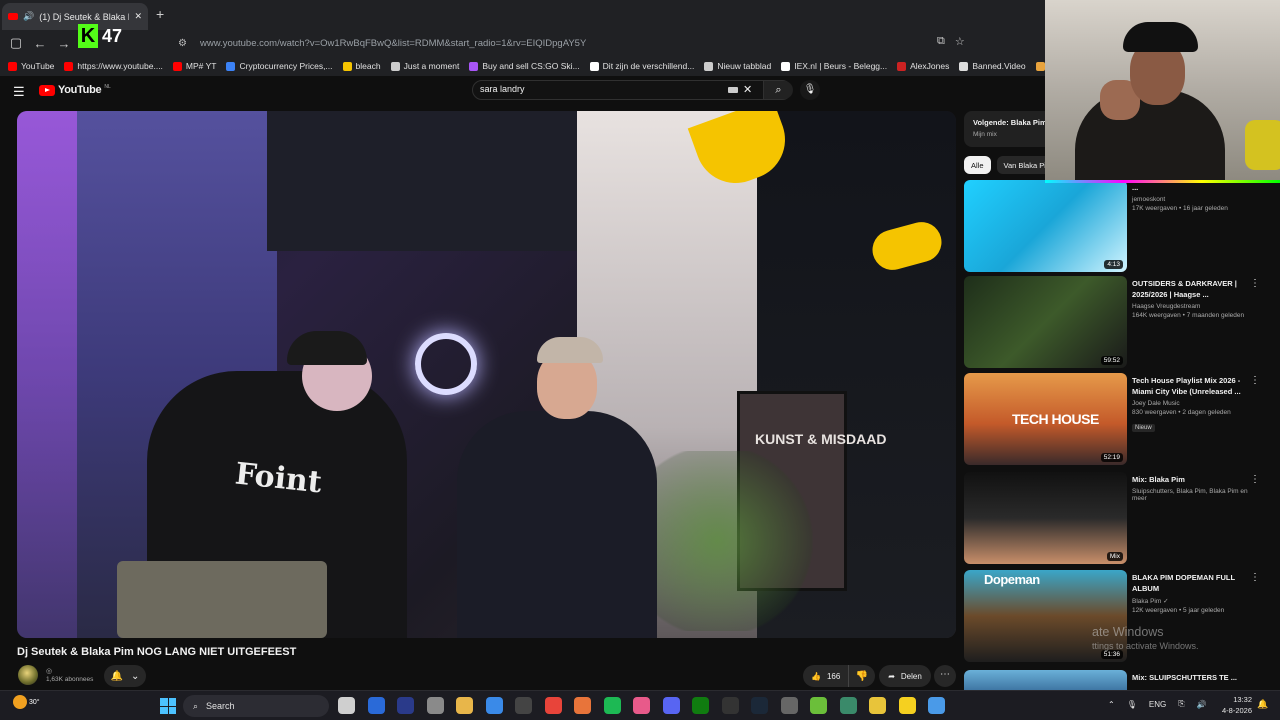 This screenshot has width=1280, height=720. I want to click on share-button: ➦ Delen, so click(905, 676).